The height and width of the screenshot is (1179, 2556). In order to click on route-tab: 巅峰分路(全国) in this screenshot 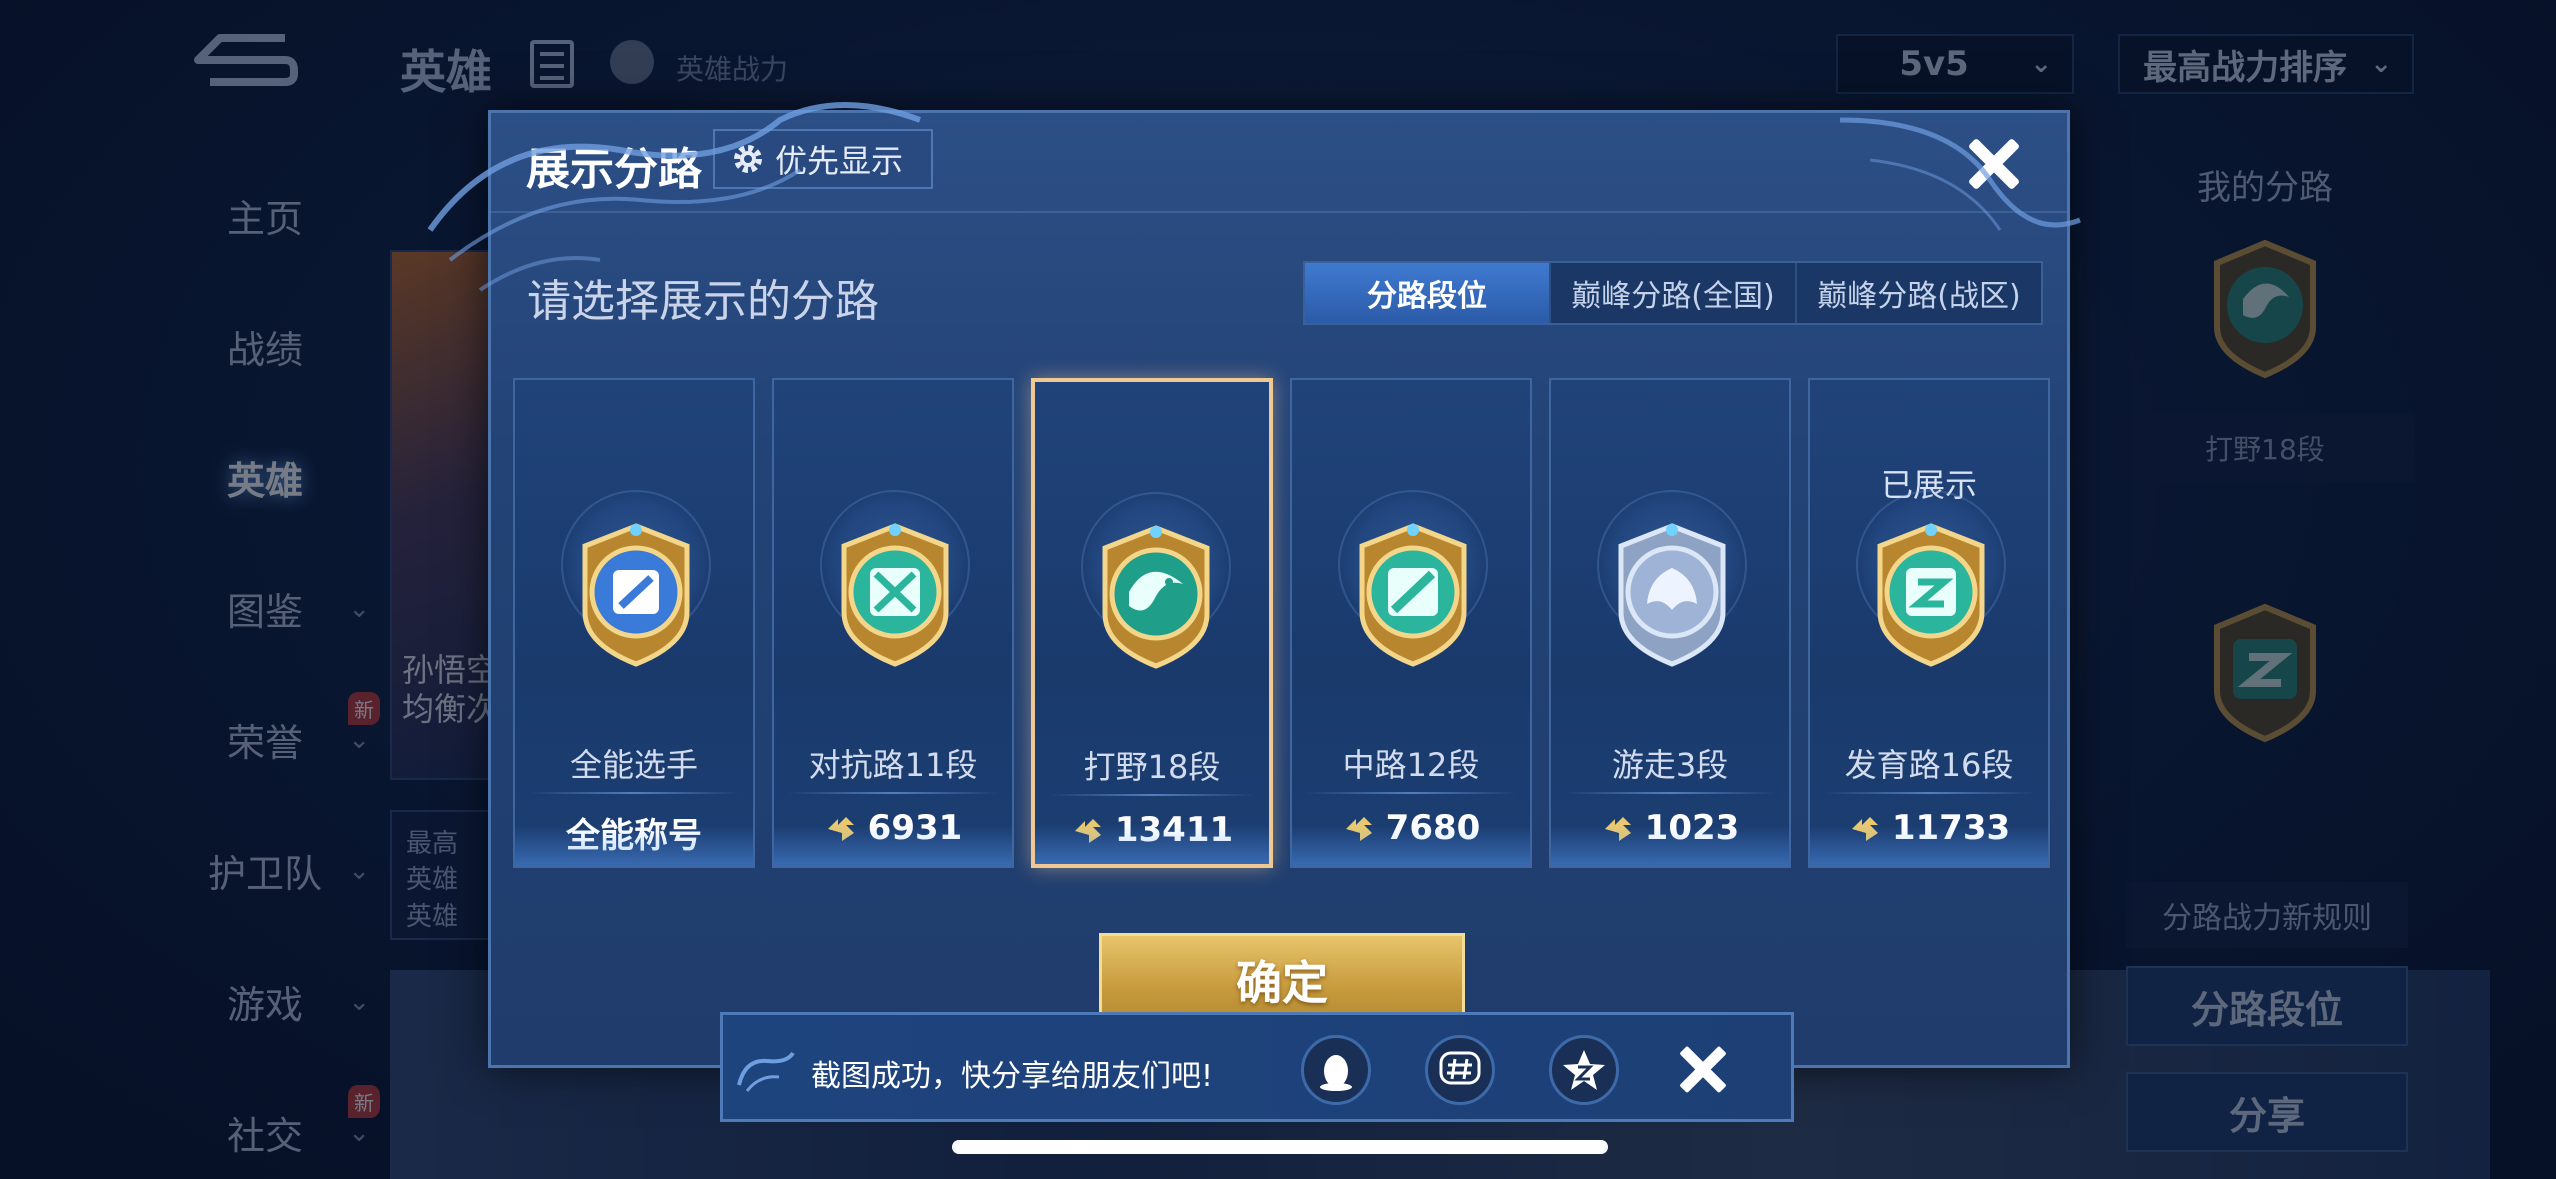, I will do `click(1674, 293)`.